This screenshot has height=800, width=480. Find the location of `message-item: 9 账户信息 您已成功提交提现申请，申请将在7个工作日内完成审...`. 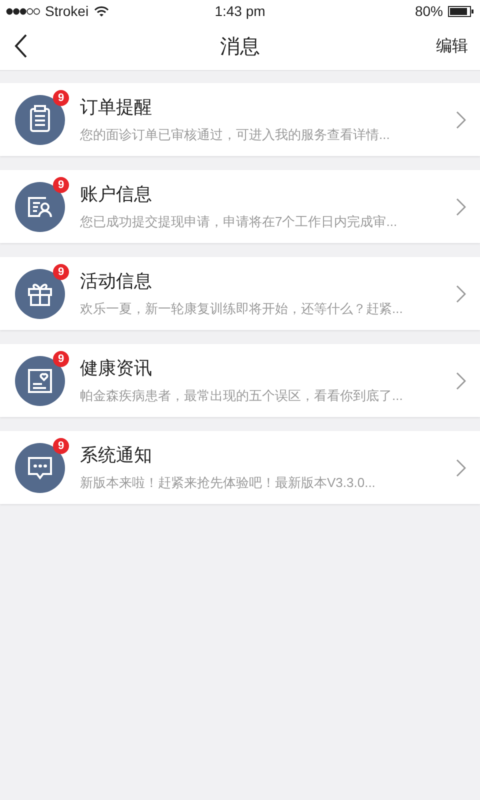

message-item: 9 账户信息 您已成功提交提现申请，申请将在7个工作日内完成审... is located at coordinates (240, 206).